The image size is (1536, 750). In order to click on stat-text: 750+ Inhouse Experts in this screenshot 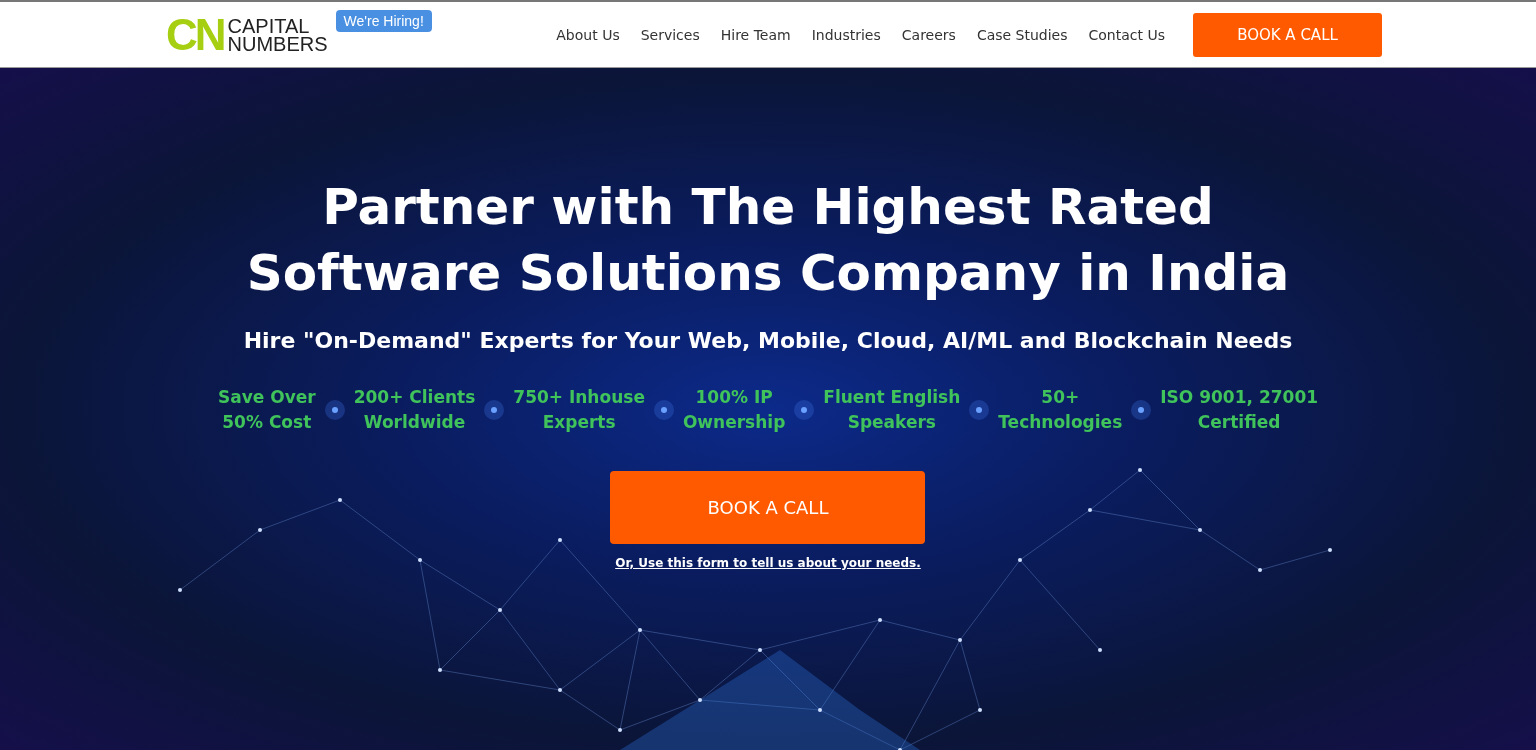, I will do `click(579, 410)`.